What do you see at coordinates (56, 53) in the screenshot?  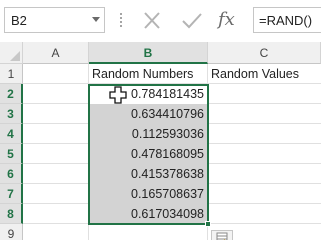 I see `column-header-a: A` at bounding box center [56, 53].